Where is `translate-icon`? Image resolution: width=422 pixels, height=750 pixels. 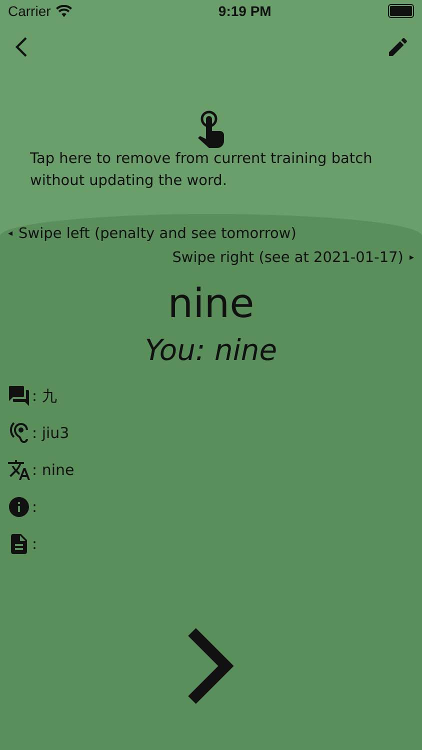
translate-icon is located at coordinates (19, 470).